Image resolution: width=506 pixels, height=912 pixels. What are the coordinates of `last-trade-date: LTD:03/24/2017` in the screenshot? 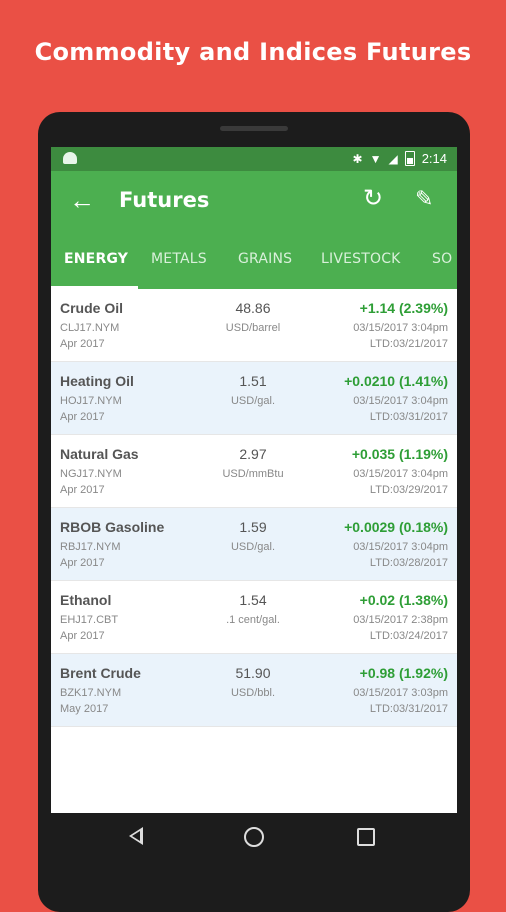 It's located at (408, 636).